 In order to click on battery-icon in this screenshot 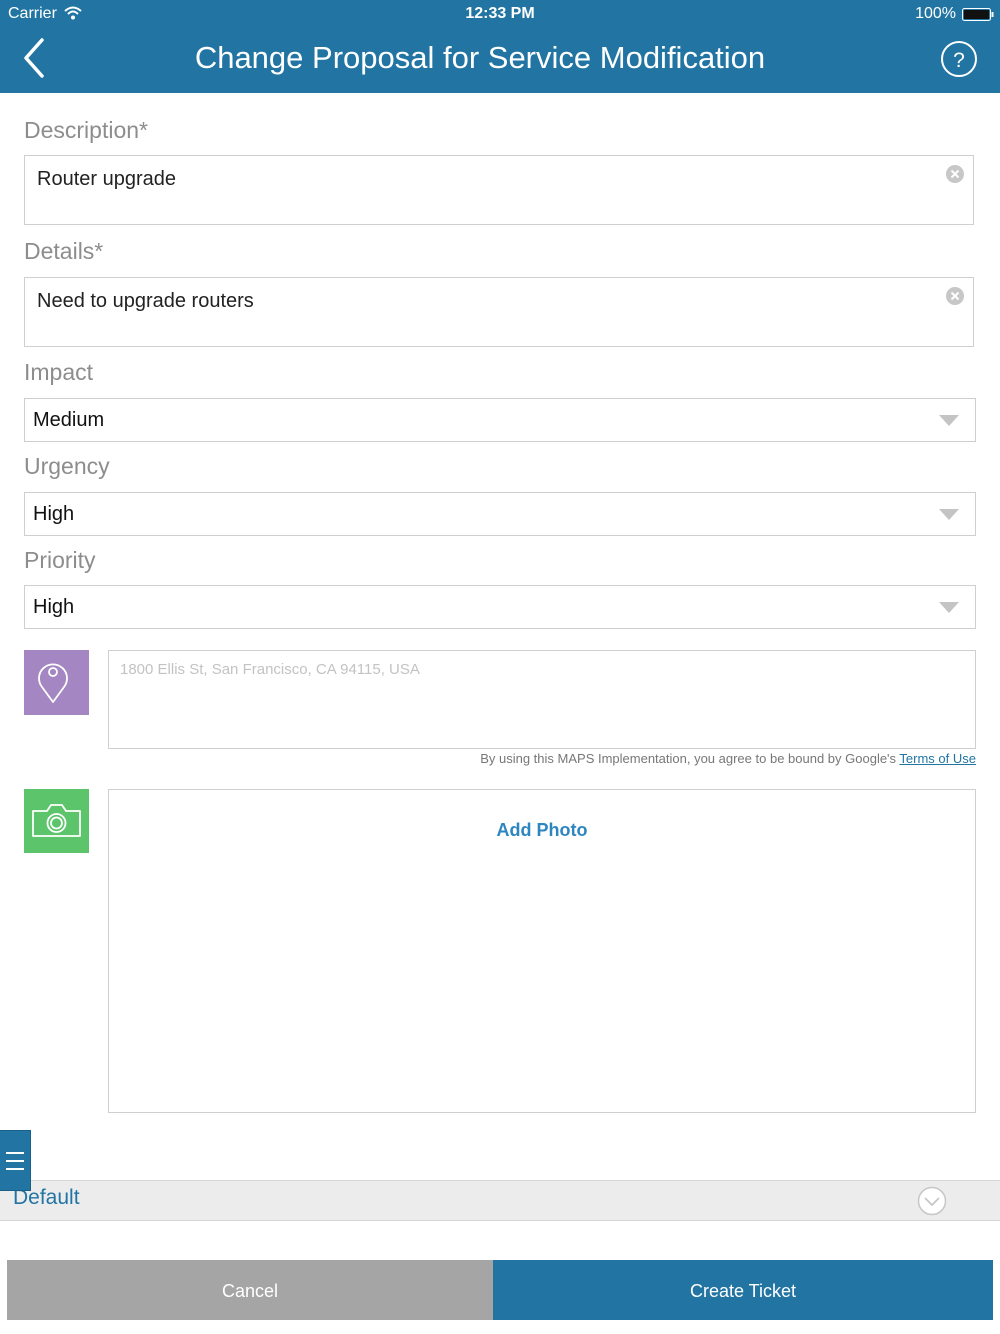, I will do `click(978, 14)`.